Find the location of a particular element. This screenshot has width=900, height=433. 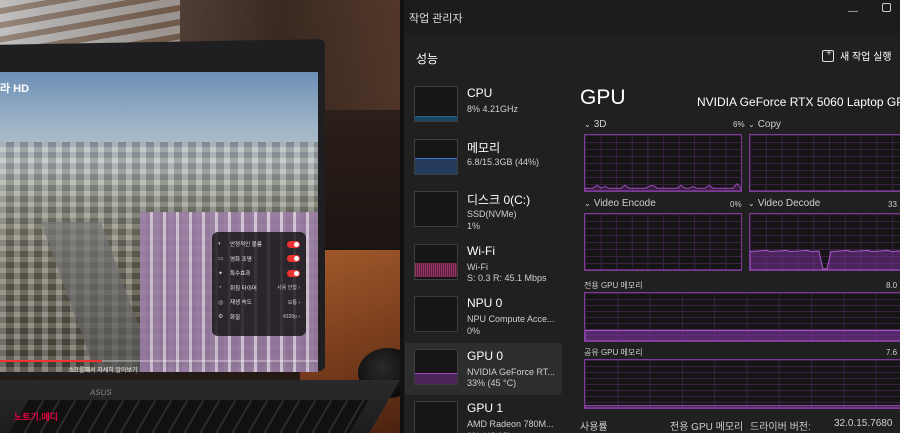

sidebar-item-메모리: 메모리 6.8/15.3GB (44%) is located at coordinates (484, 159).